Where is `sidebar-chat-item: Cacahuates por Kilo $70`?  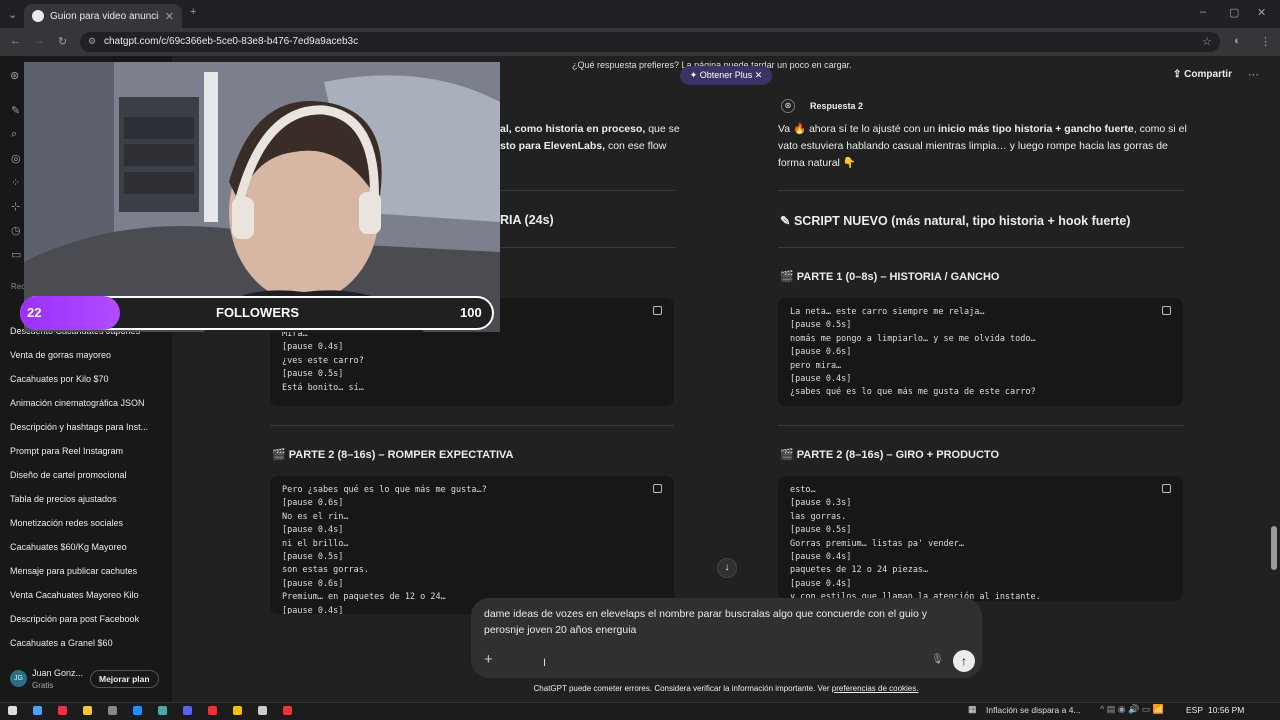 sidebar-chat-item: Cacahuates por Kilo $70 is located at coordinates (59, 379).